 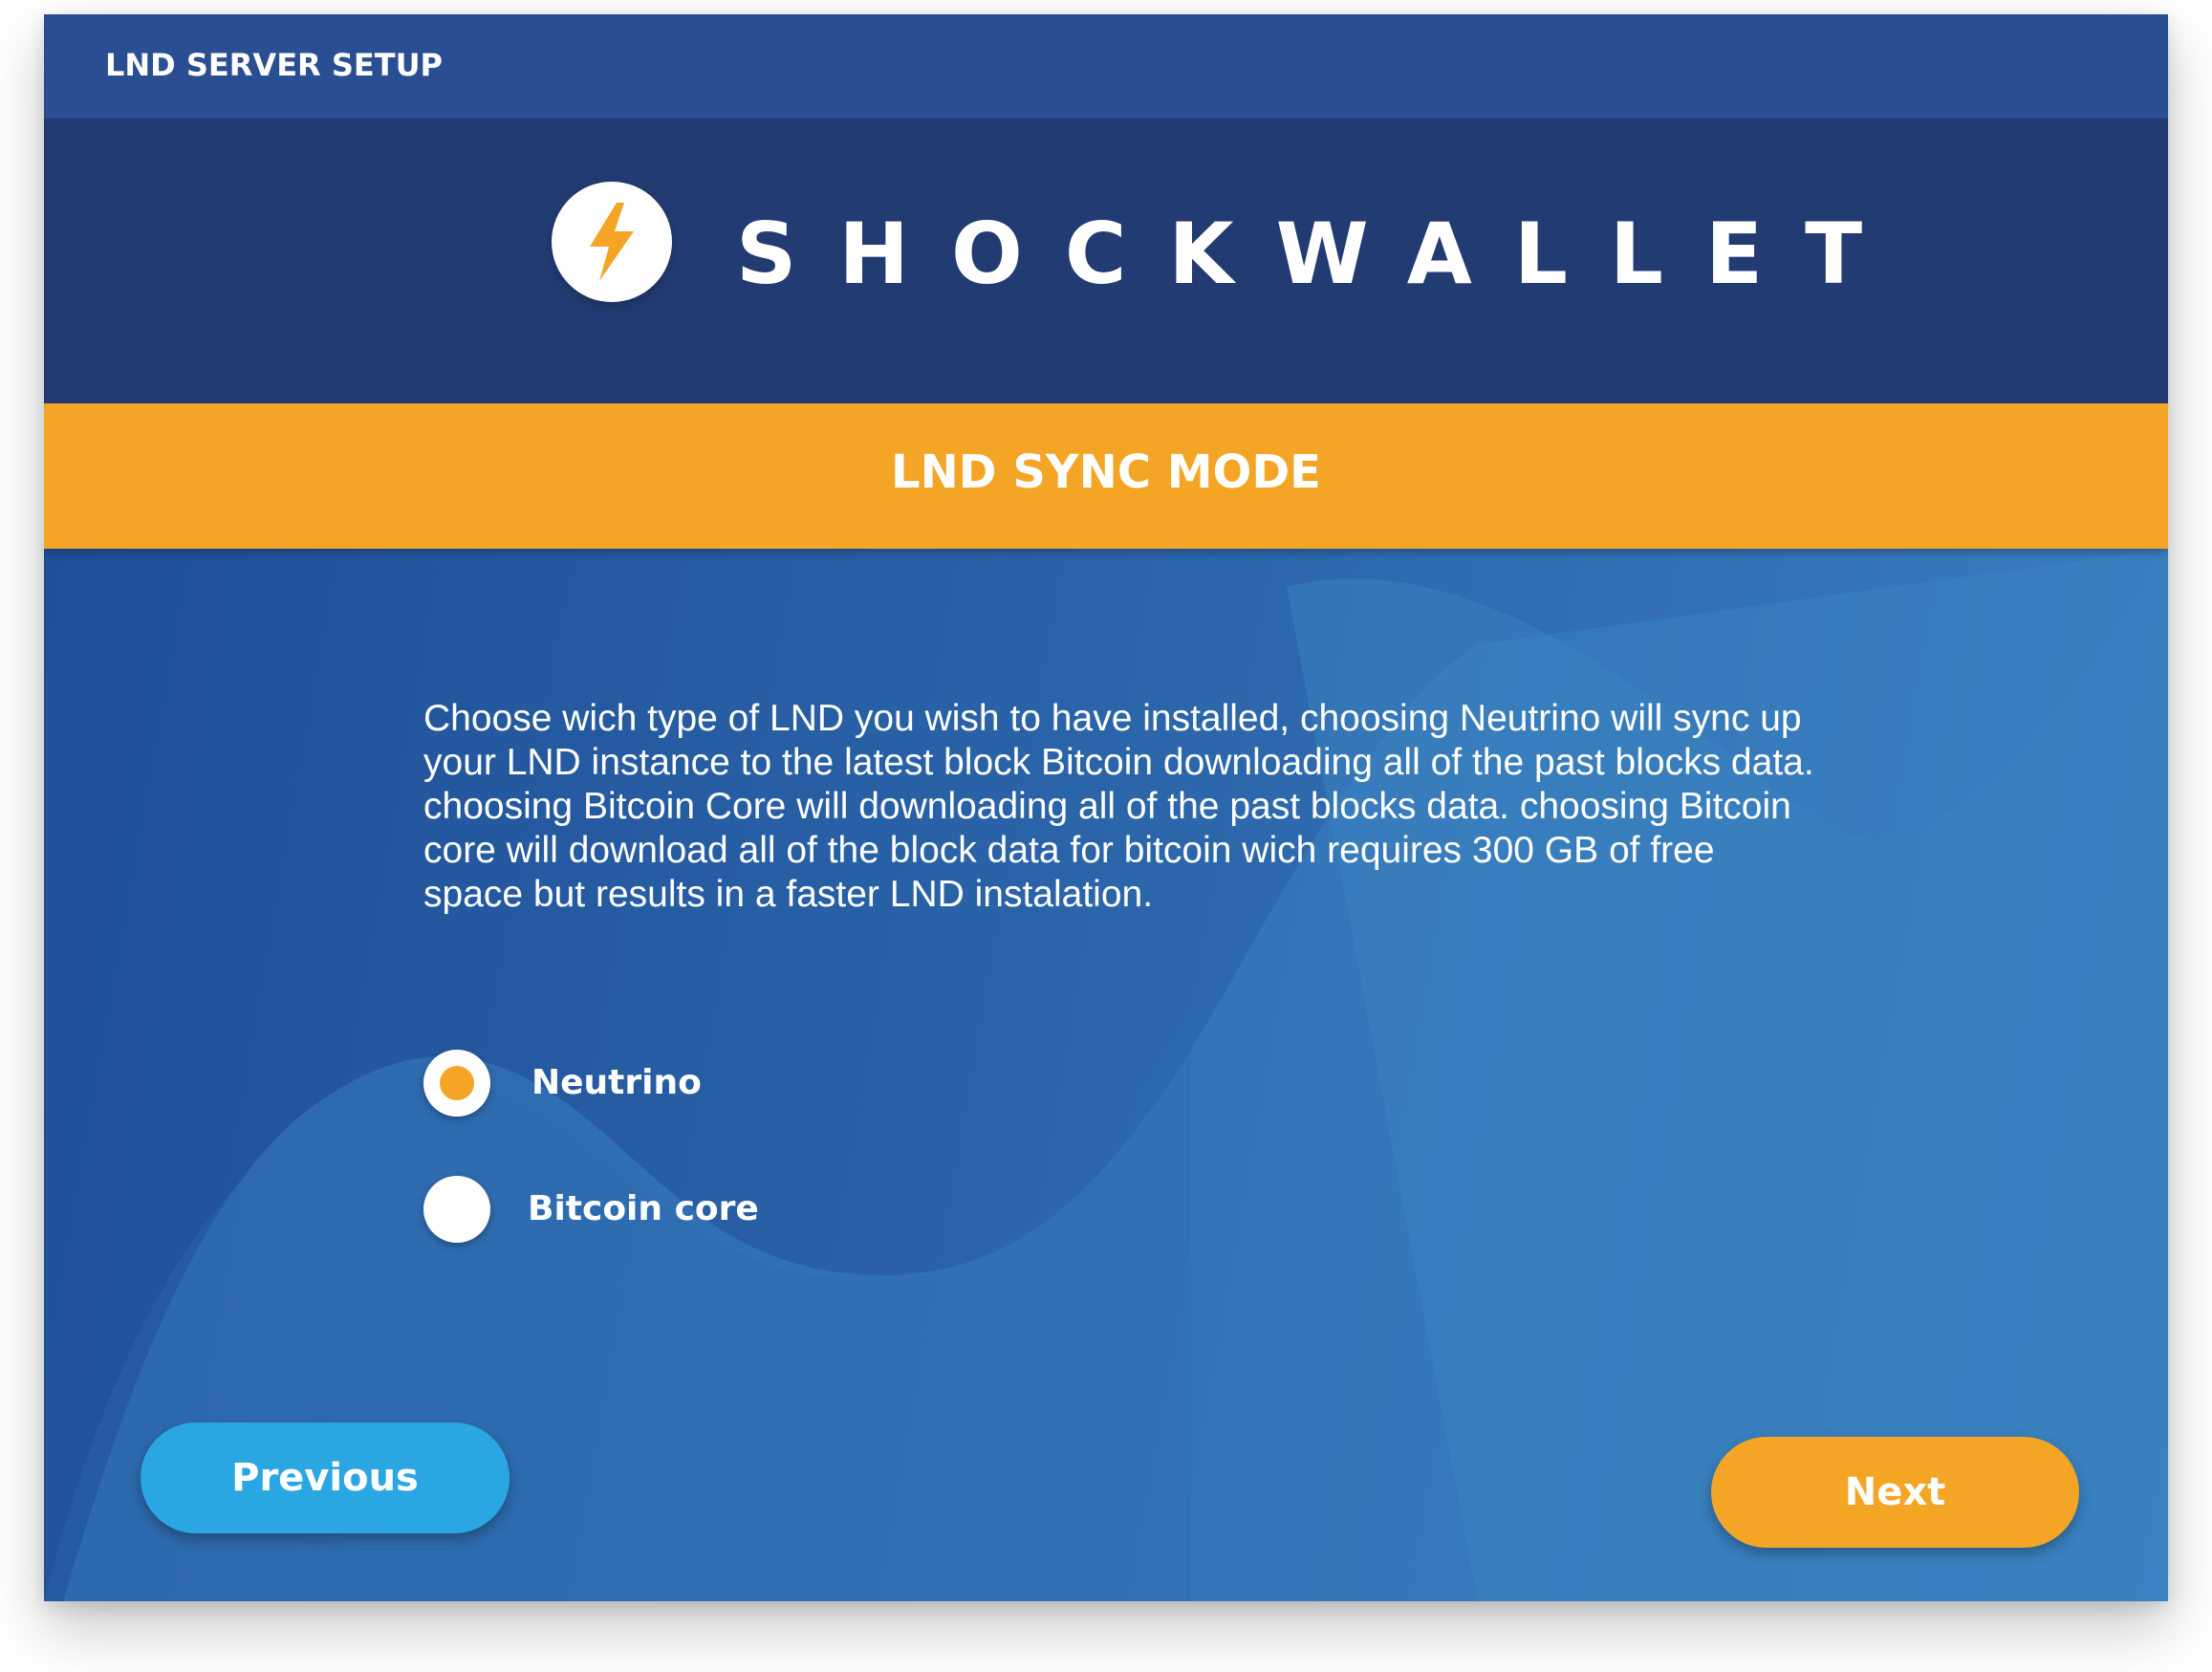 I want to click on brand-name: SHOCKWALLET, so click(x=1320, y=254).